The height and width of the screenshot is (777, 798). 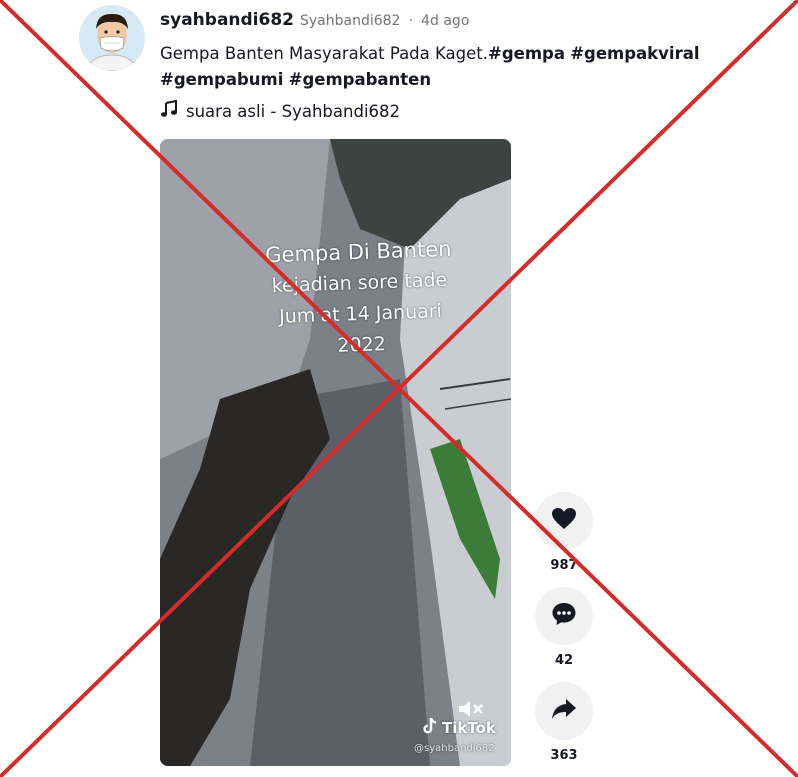 I want to click on post-time: 4d ago, so click(x=445, y=21).